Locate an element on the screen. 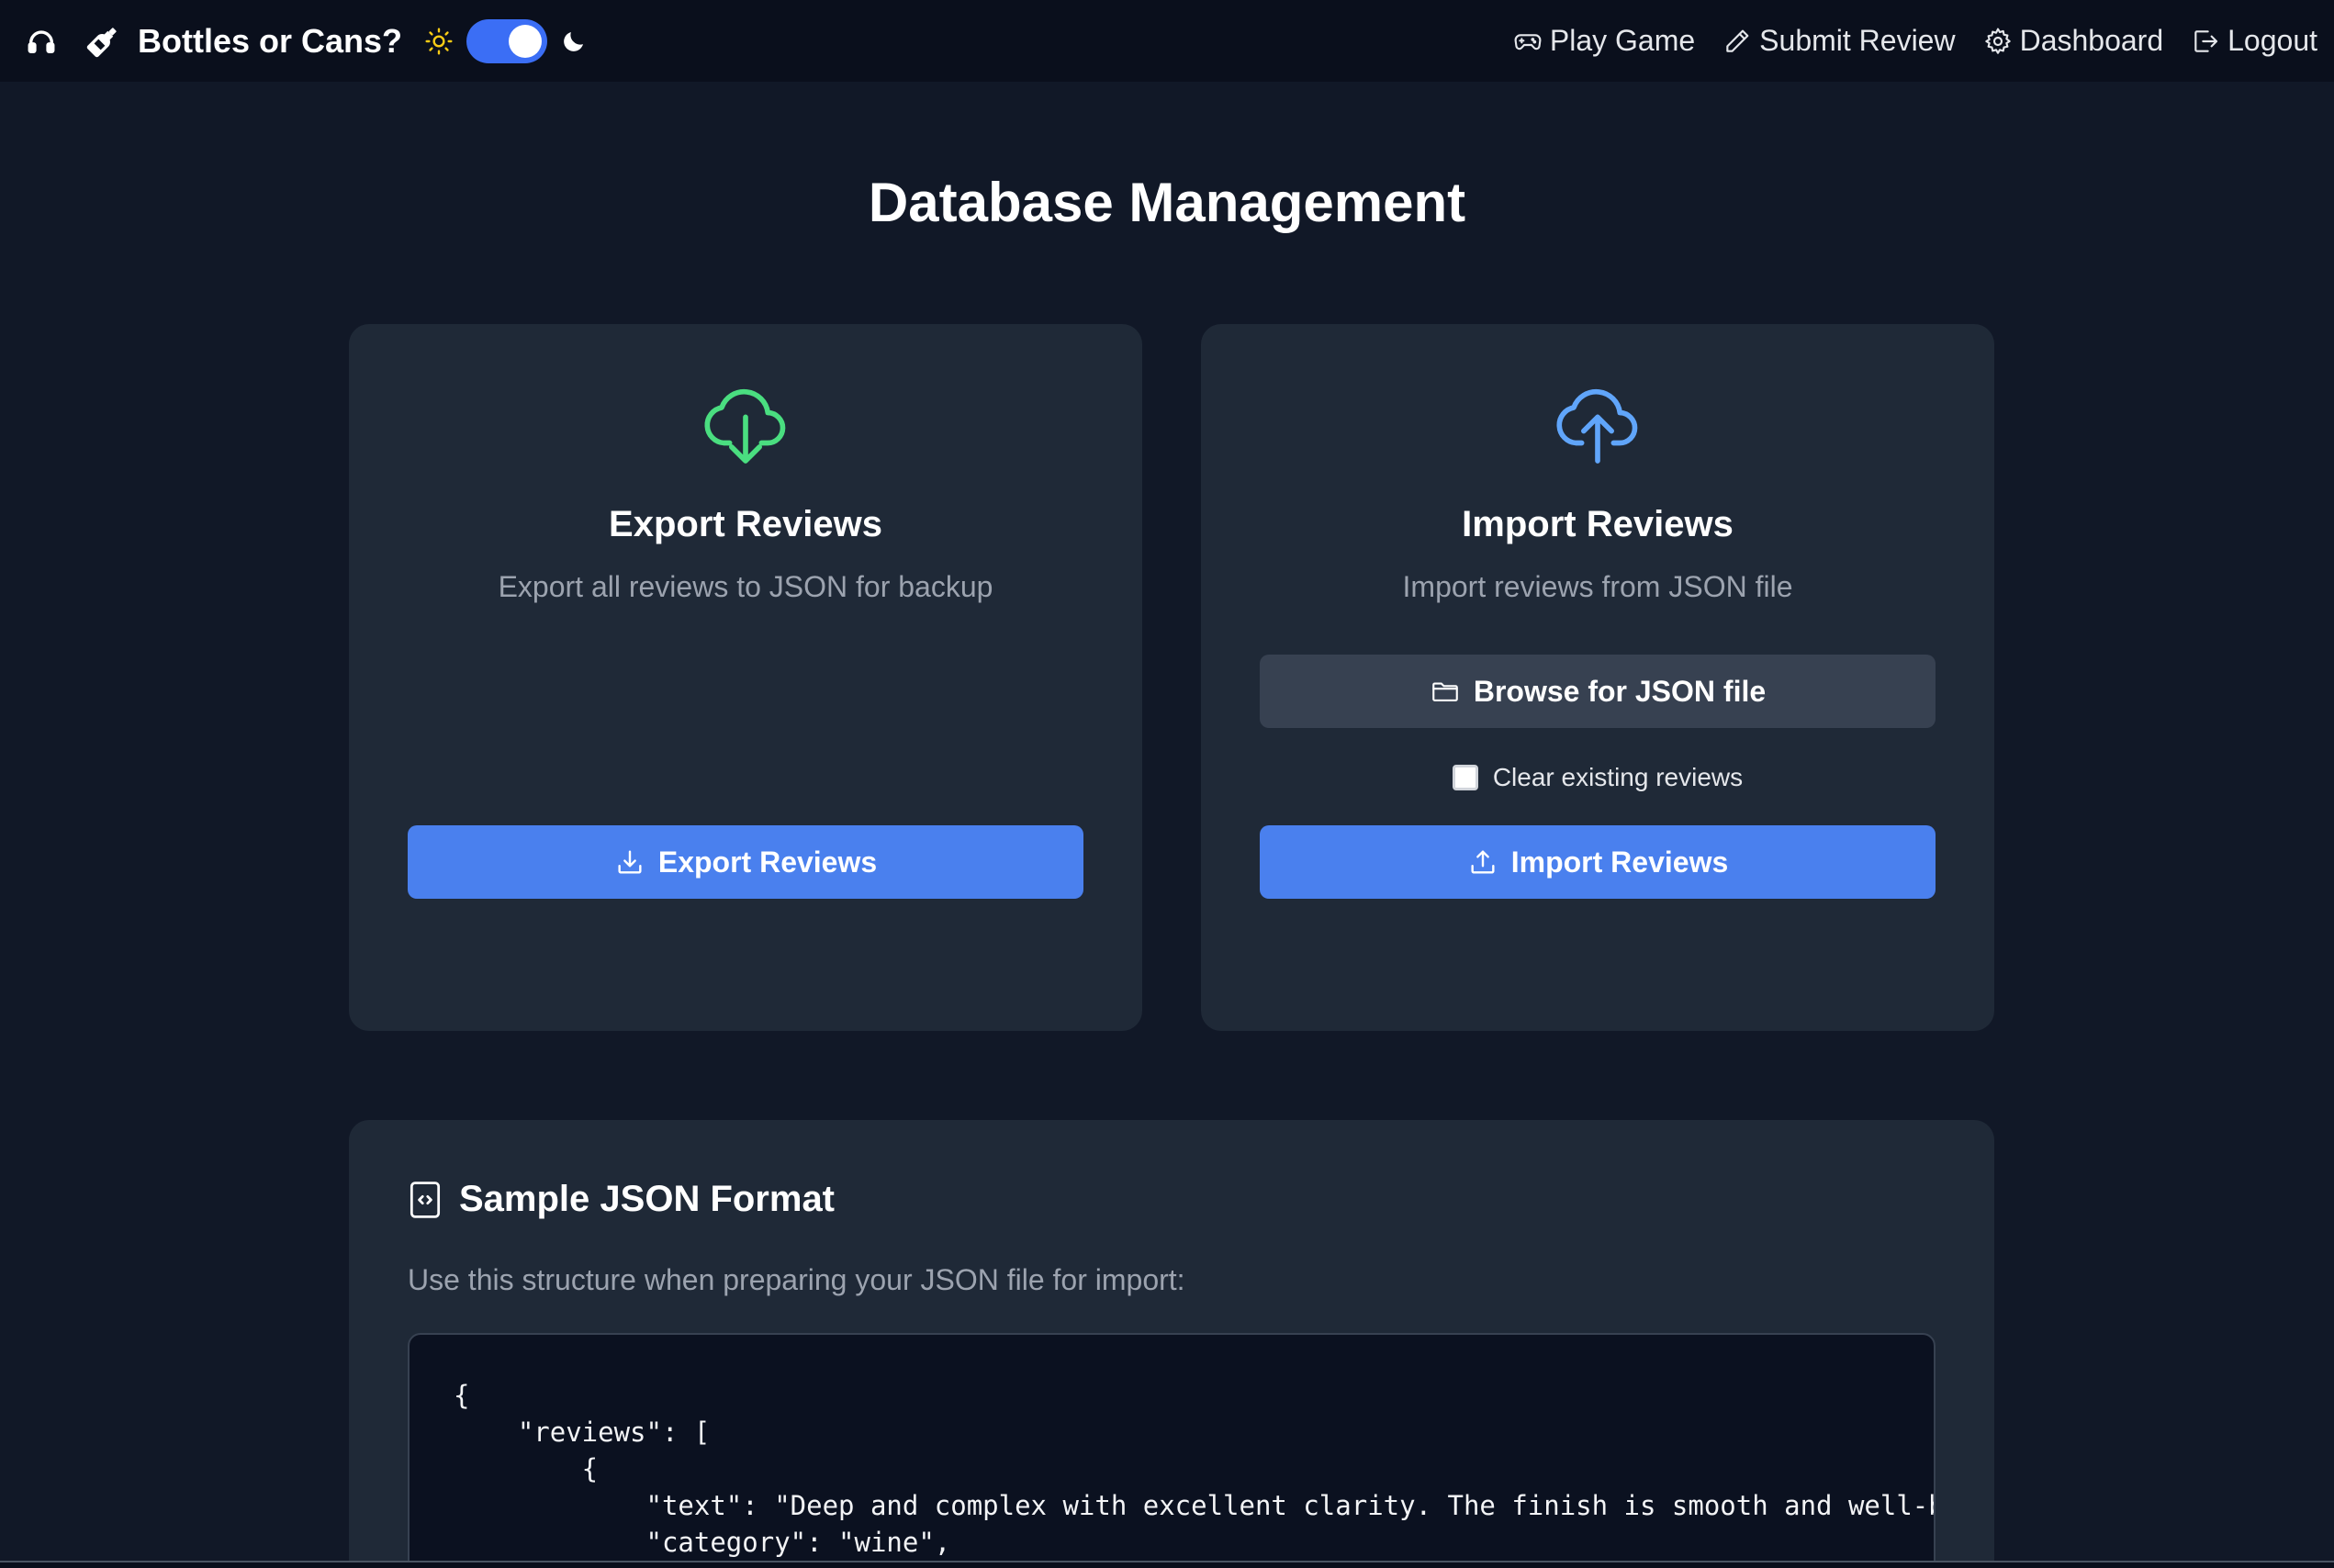 The width and height of the screenshot is (2334, 1568). clear-existing-checkbox is located at coordinates (1465, 777).